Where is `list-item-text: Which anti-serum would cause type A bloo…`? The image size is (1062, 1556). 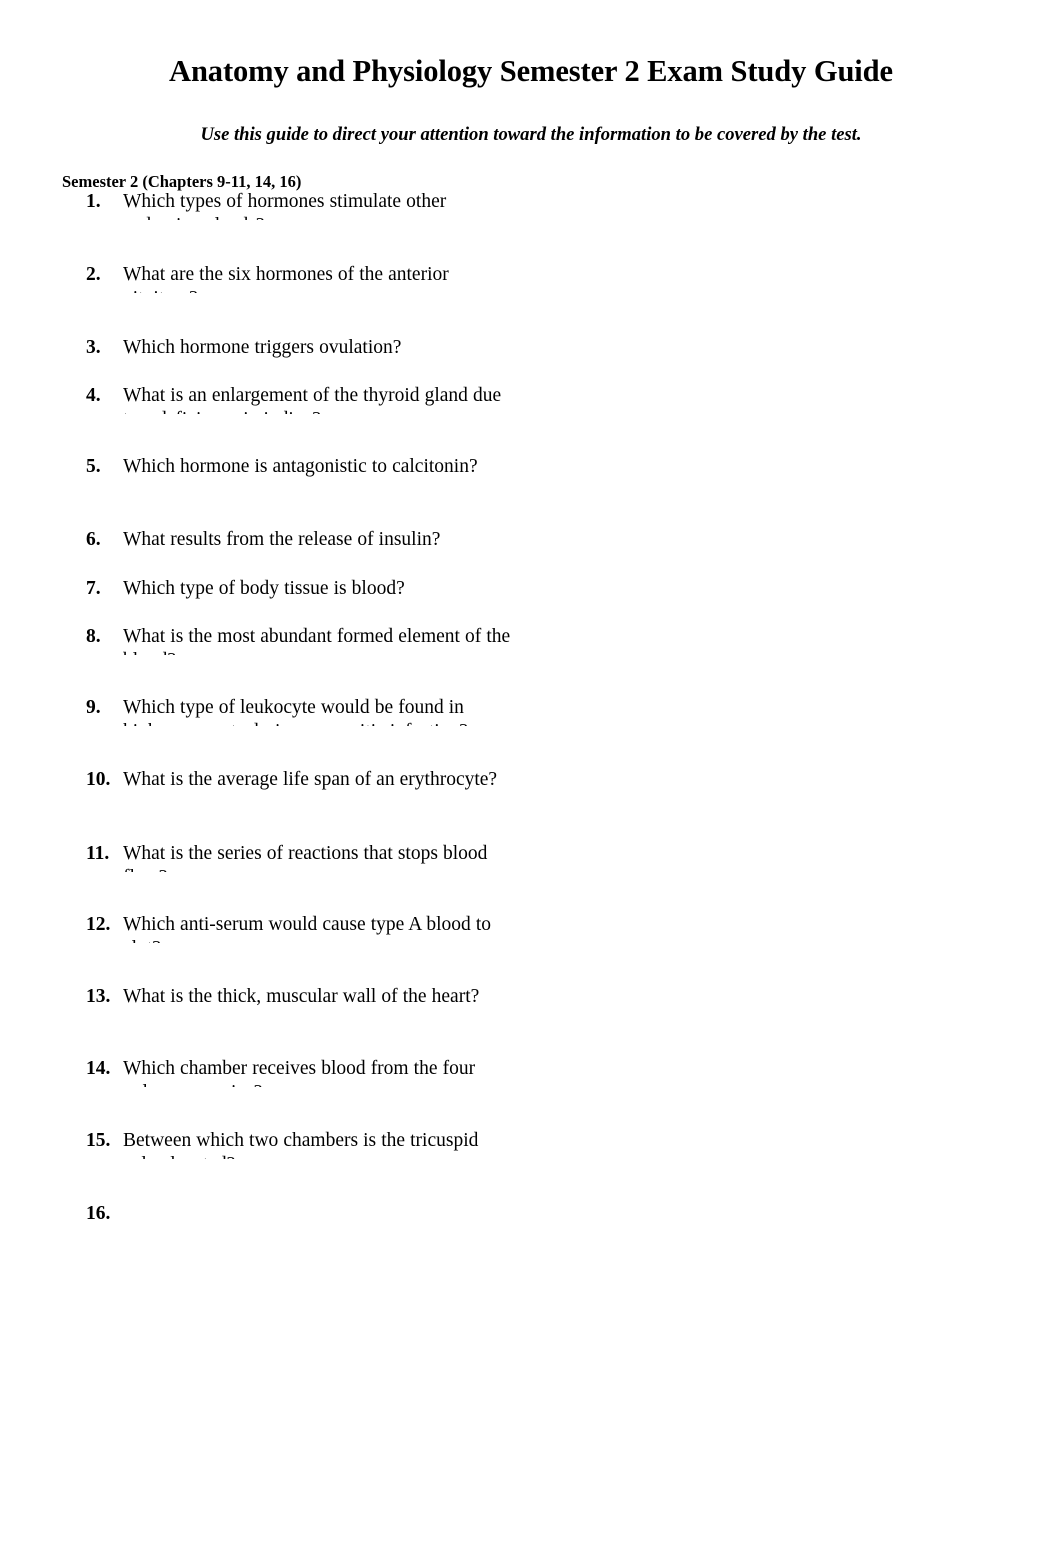 list-item-text: Which anti-serum would cause type A bloo… is located at coordinates (307, 928).